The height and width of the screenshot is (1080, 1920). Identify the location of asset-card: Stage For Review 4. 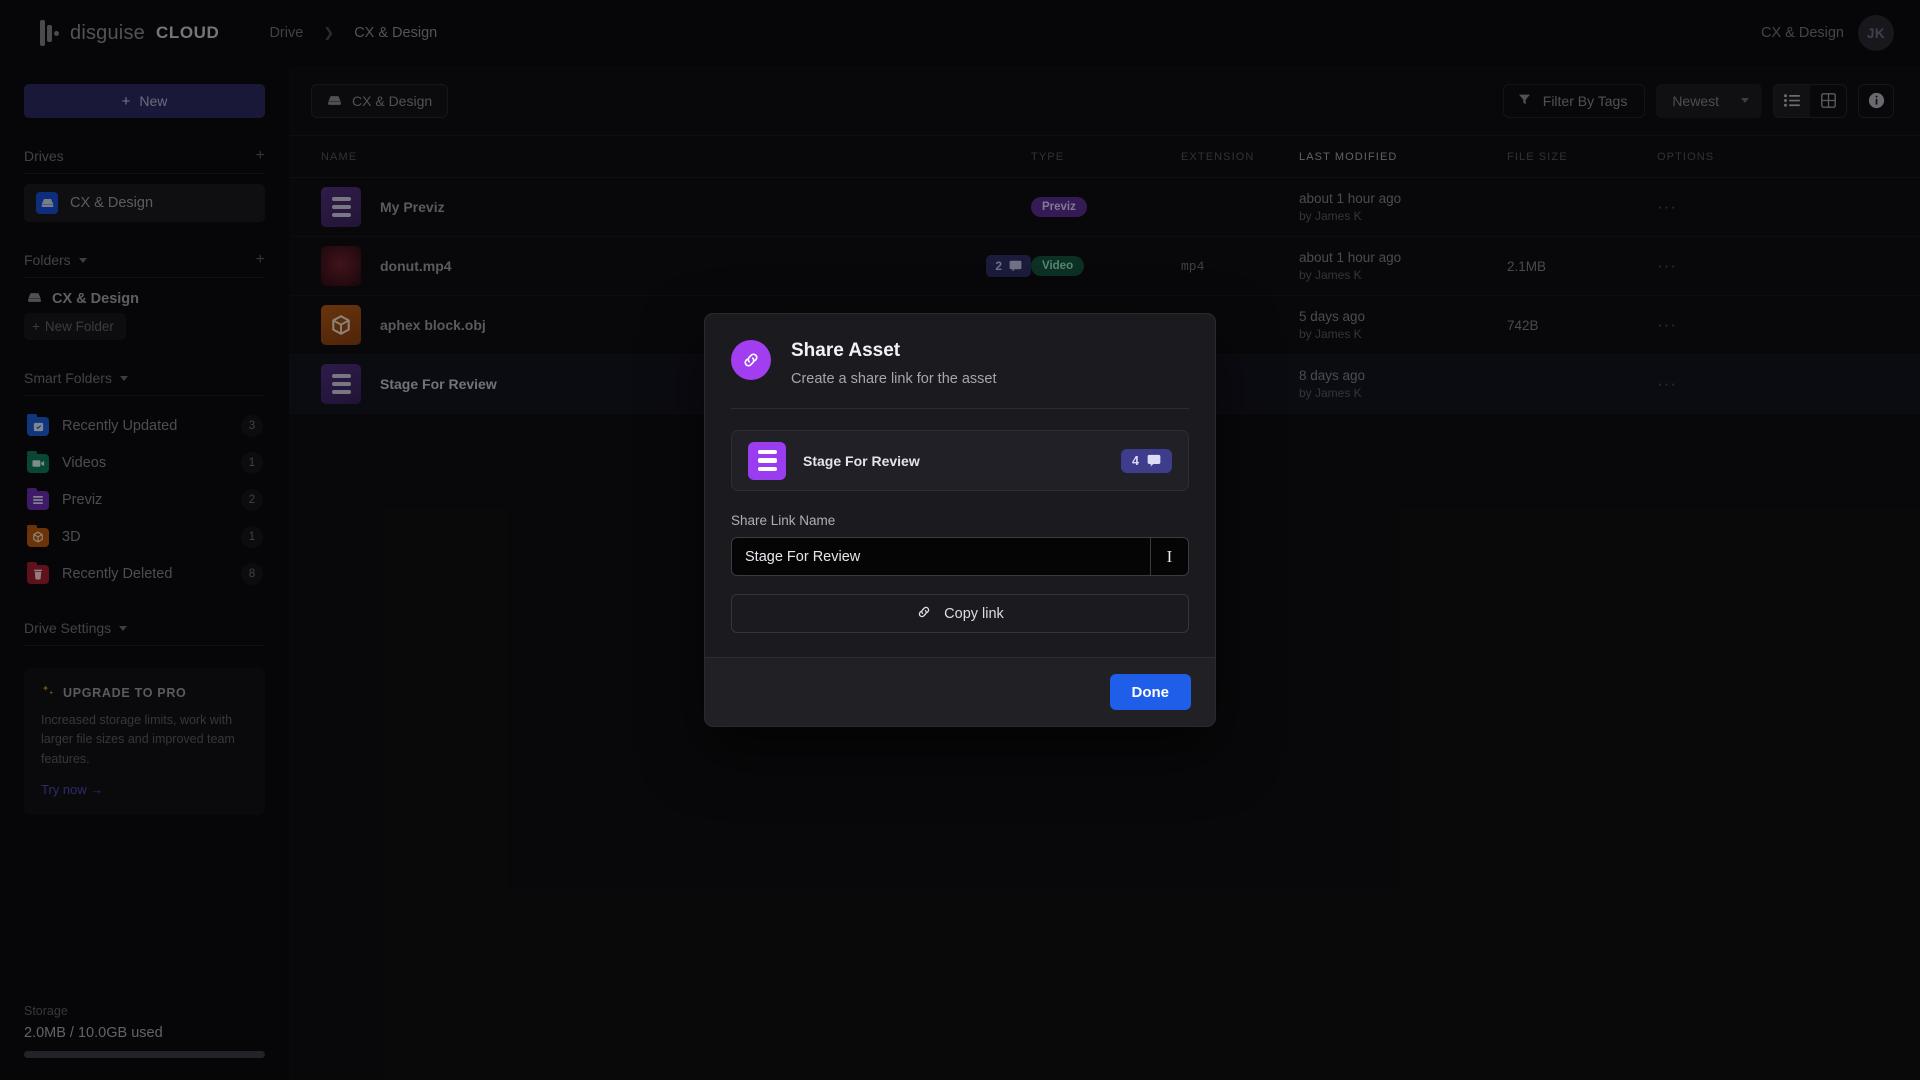
(960, 460).